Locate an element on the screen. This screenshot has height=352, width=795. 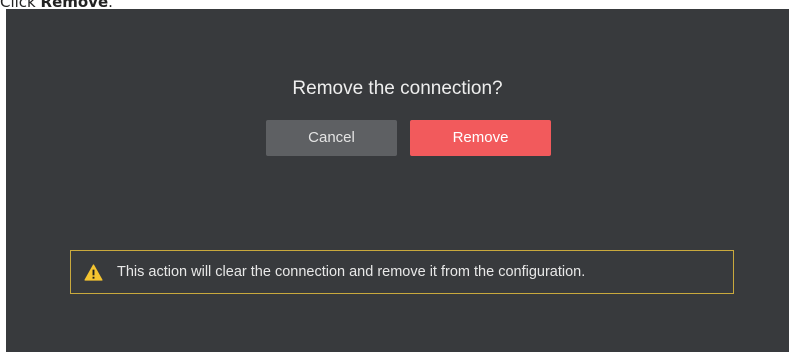
warning-triangle-icon is located at coordinates (93, 272).